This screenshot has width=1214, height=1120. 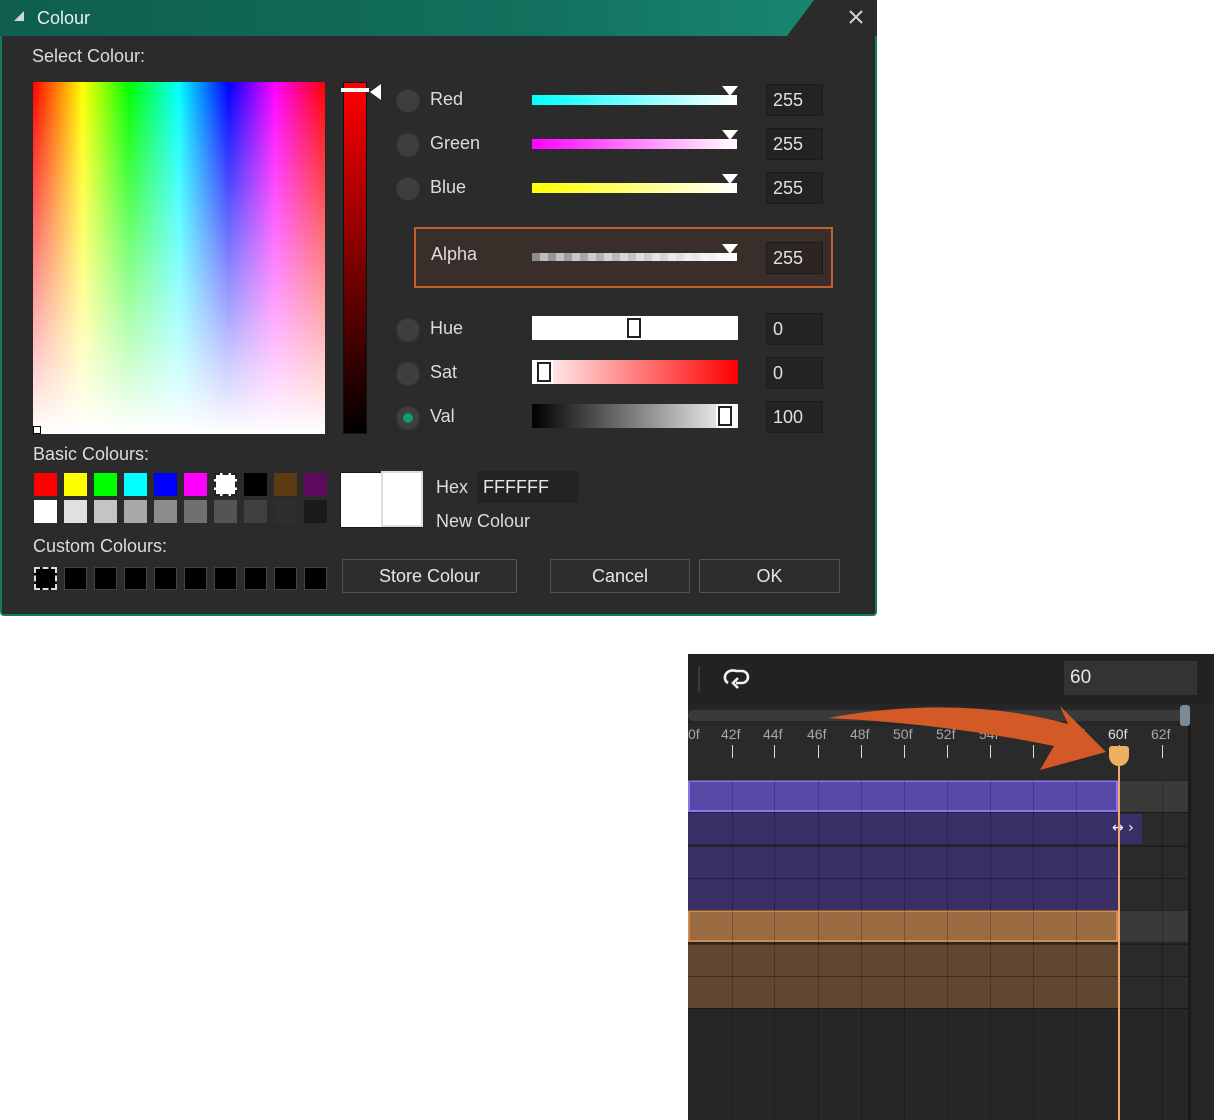 I want to click on title-bar: Colour, so click(x=438, y=18).